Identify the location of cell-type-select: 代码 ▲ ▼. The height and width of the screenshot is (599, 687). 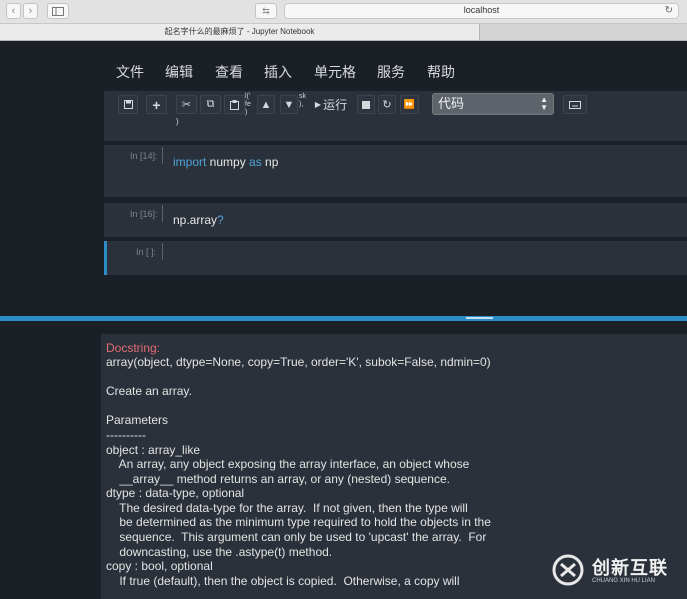
(493, 104).